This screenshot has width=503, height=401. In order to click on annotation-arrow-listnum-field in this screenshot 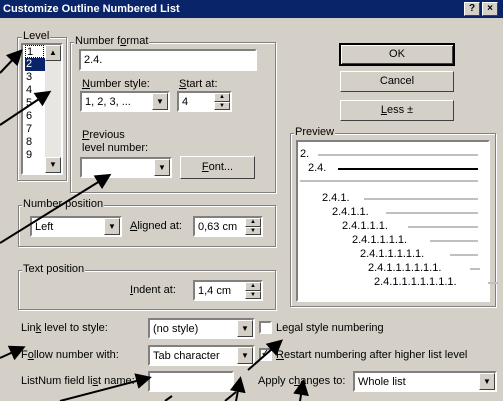, I will do `click(237, 388)`.